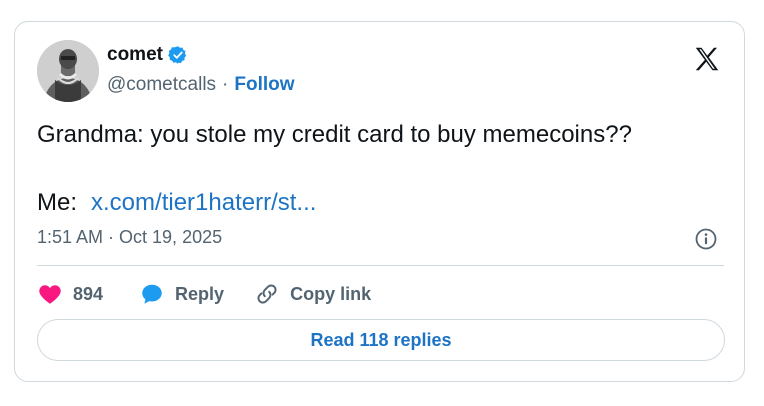 Image resolution: width=764 pixels, height=406 pixels. Describe the element at coordinates (200, 293) in the screenshot. I see `reply-label: Reply` at that location.